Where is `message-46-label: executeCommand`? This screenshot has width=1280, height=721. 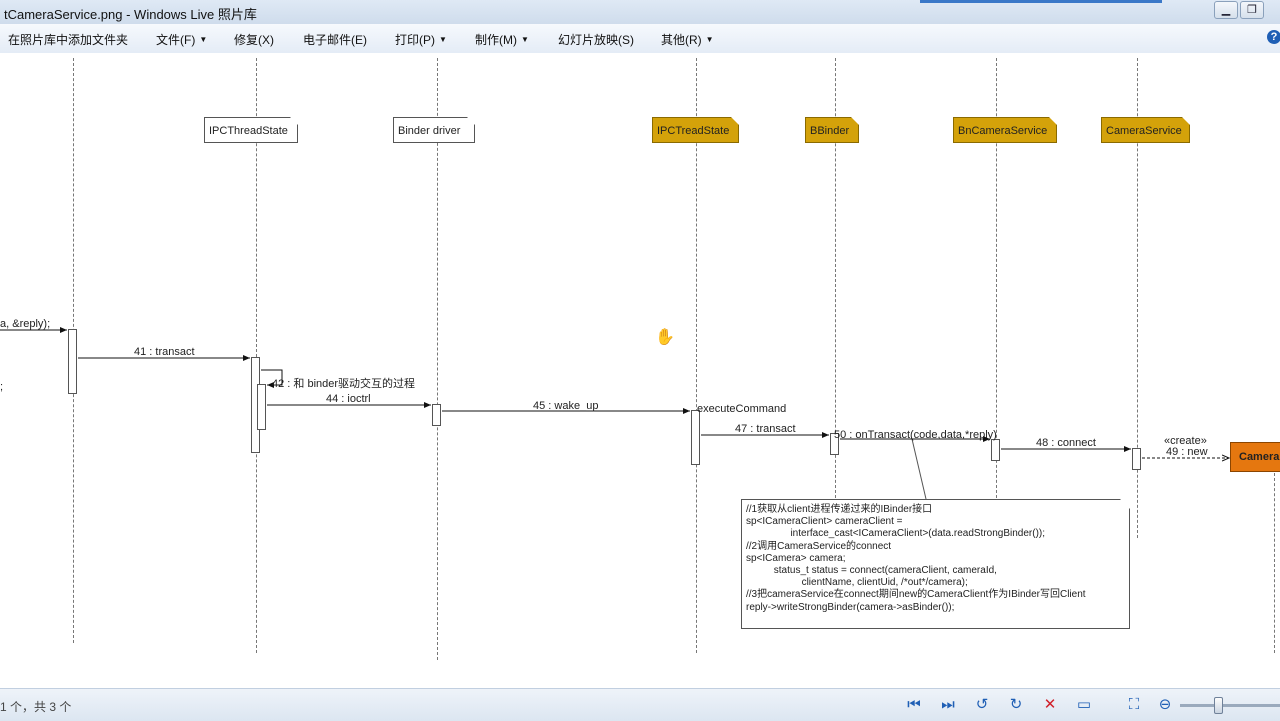
message-46-label: executeCommand is located at coordinates (742, 409).